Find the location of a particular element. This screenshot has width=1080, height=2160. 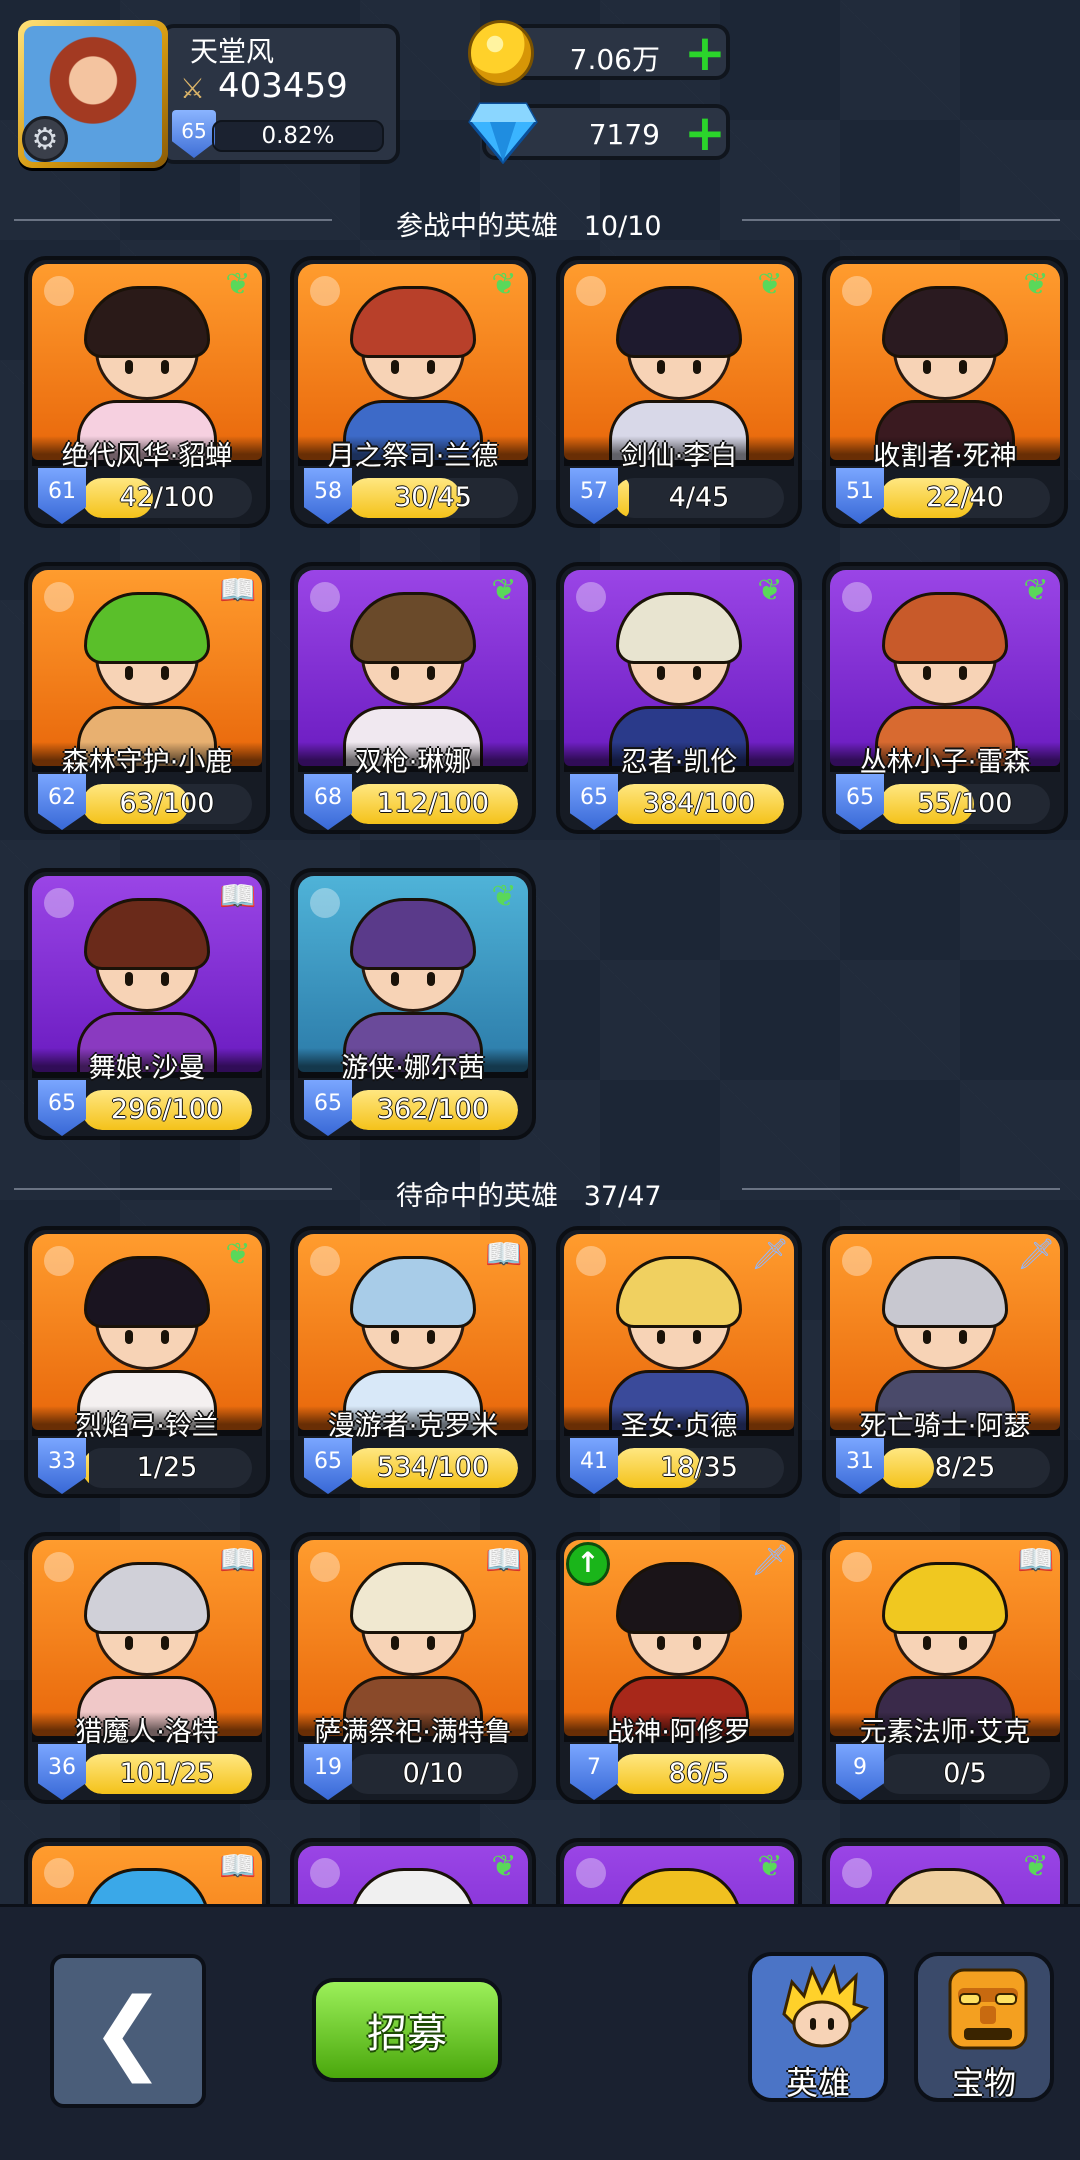

hero-shard-progress: 86/5 is located at coordinates (699, 1773).